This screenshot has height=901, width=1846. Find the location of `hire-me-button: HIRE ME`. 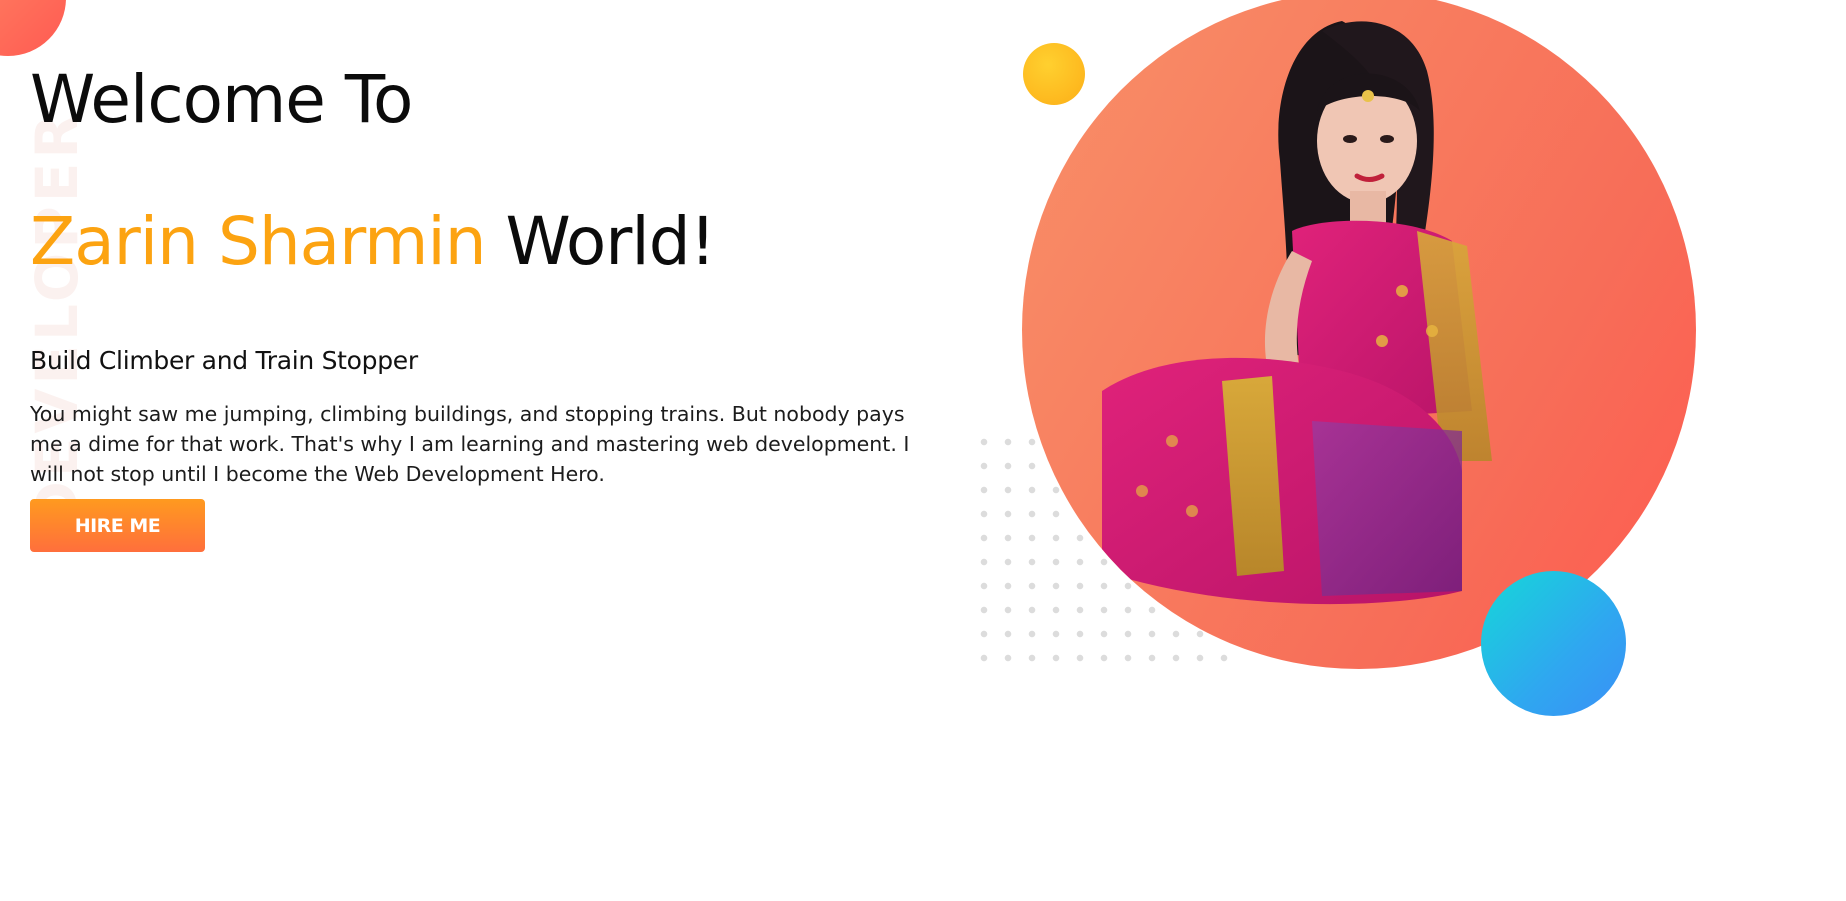

hire-me-button: HIRE ME is located at coordinates (117, 525).